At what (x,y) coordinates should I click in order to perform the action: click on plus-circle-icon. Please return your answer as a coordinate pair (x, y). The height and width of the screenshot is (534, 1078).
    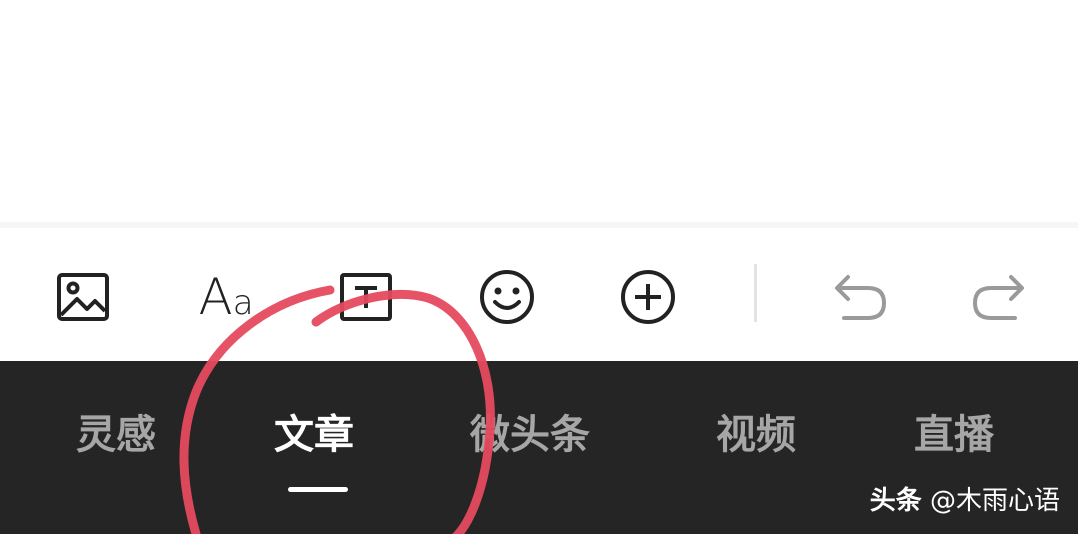
    Looking at the image, I should click on (648, 297).